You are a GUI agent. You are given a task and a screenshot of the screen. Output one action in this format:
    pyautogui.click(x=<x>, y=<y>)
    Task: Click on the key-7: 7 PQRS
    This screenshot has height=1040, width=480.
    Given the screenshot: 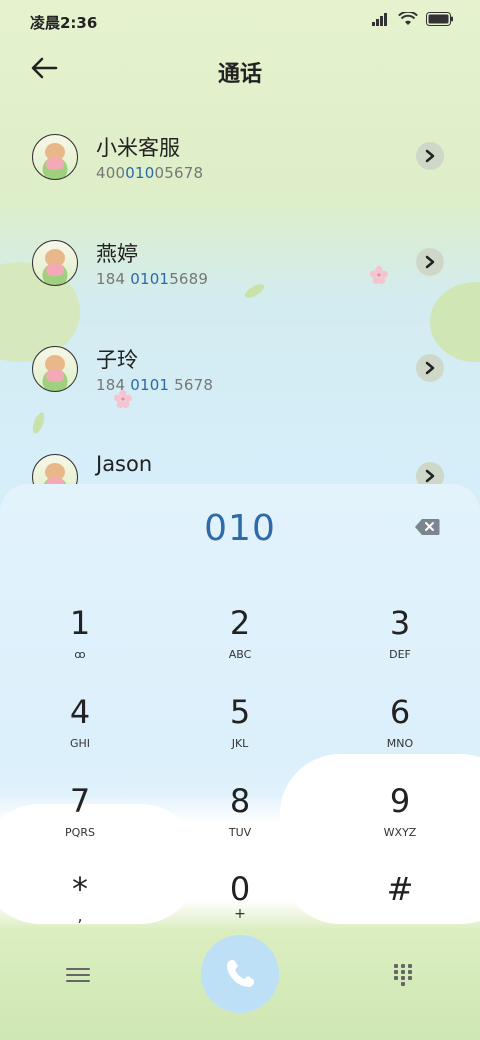 What is the action you would take?
    pyautogui.click(x=80, y=814)
    